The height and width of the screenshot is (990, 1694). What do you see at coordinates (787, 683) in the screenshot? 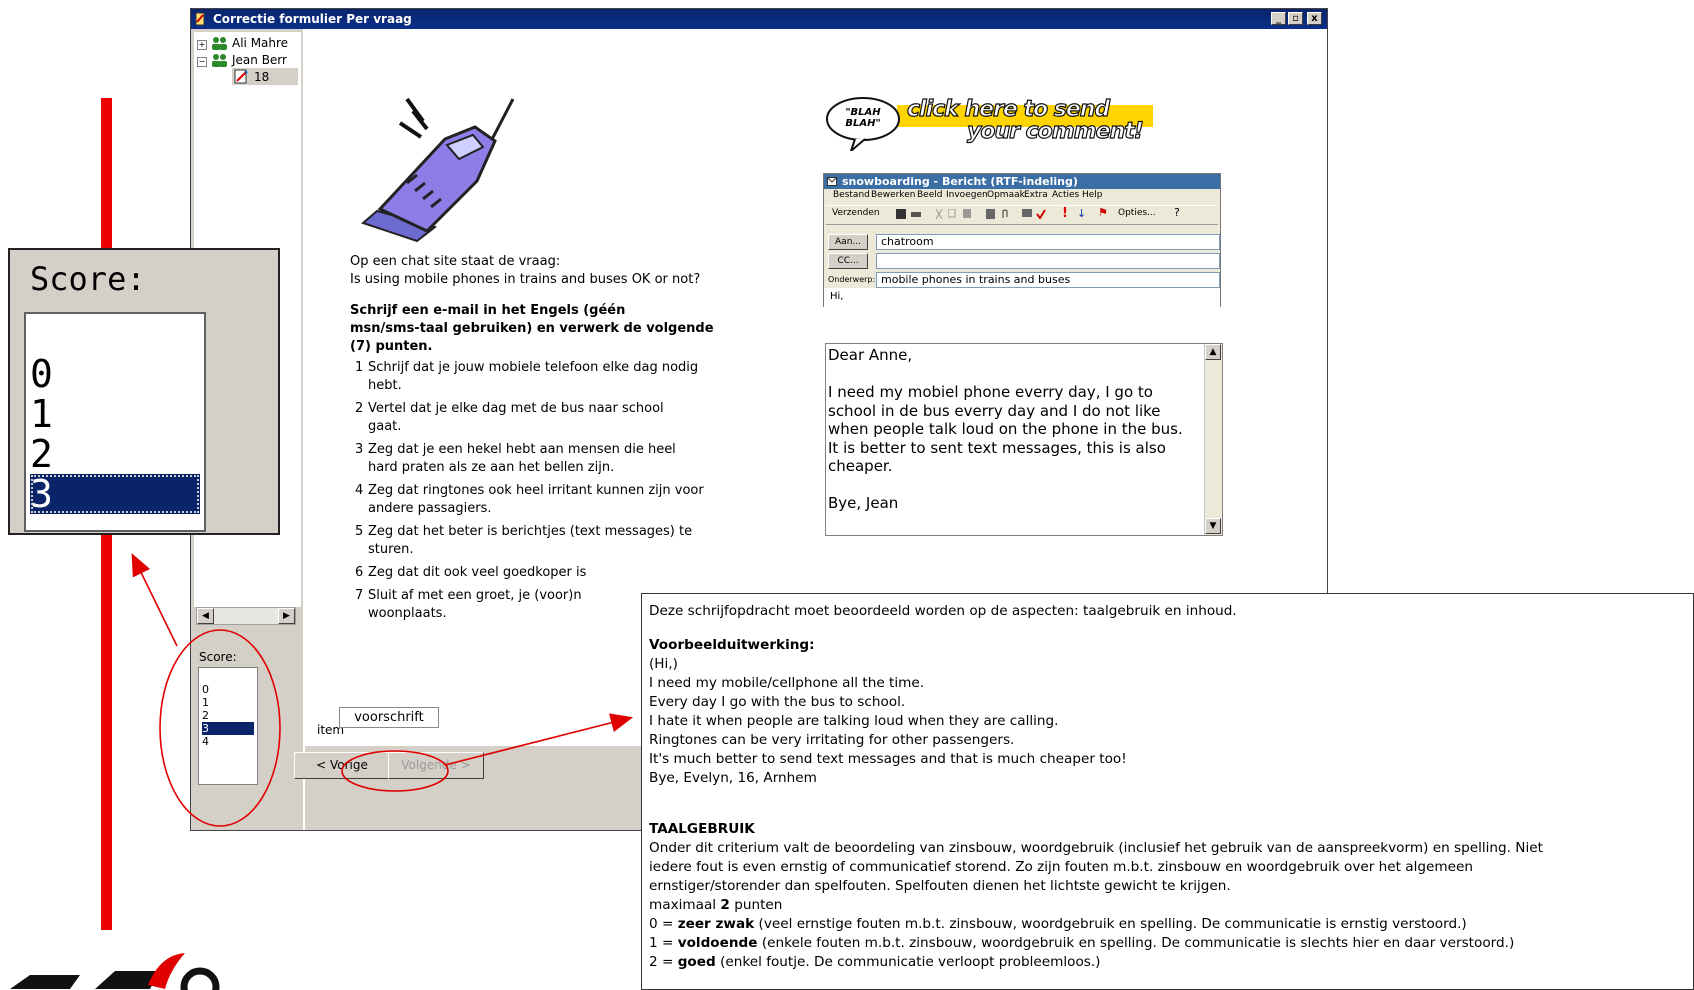
I see `example-line: I need my mobile/cellphone all the time.` at bounding box center [787, 683].